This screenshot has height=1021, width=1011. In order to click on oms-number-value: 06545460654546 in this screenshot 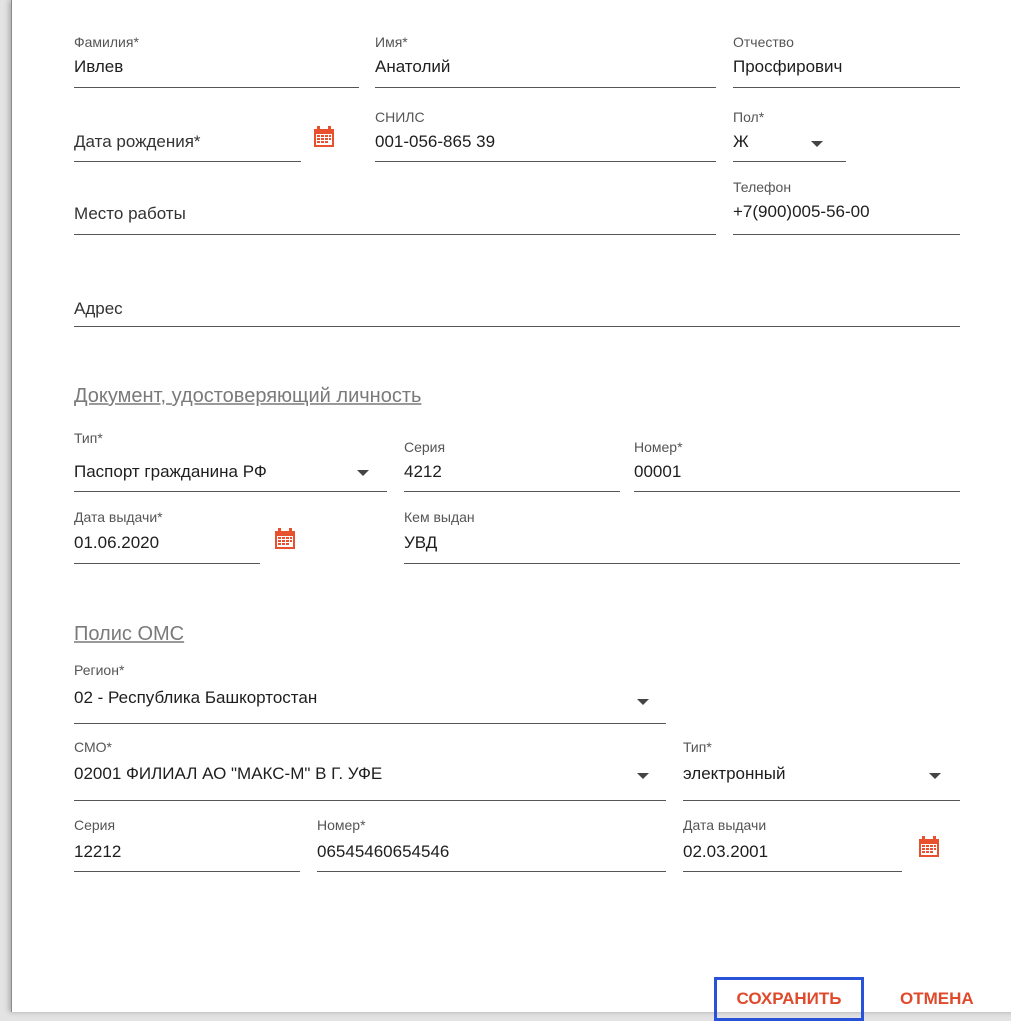, I will do `click(383, 852)`.